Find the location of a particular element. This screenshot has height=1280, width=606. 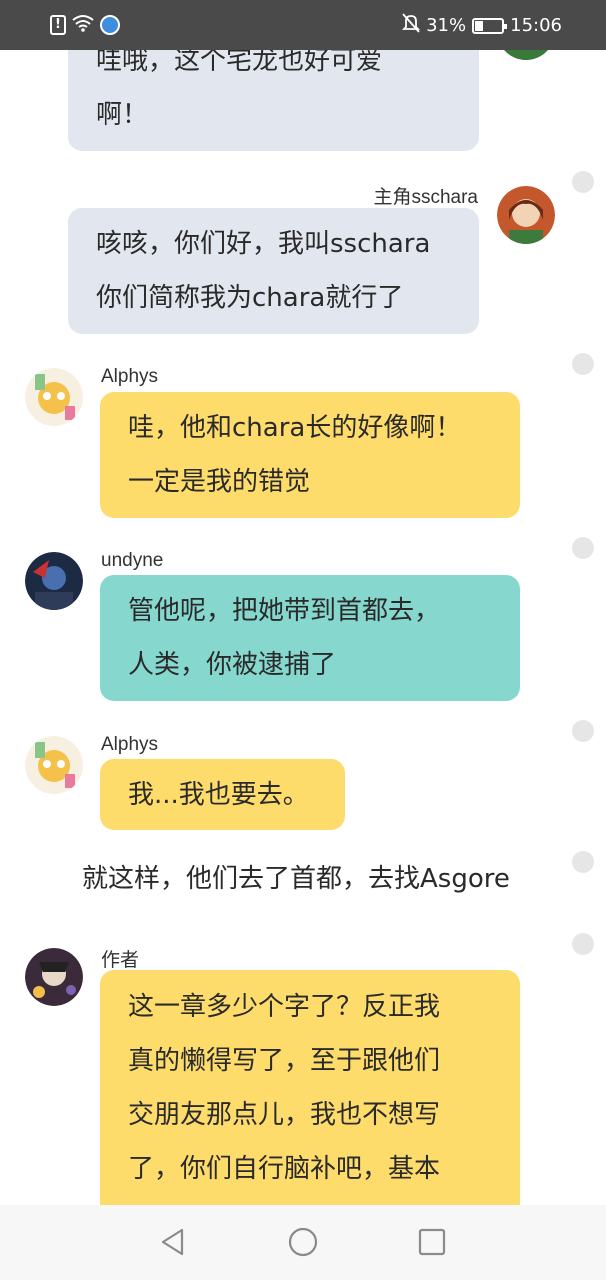

message-line: 啊！ is located at coordinates (122, 115).